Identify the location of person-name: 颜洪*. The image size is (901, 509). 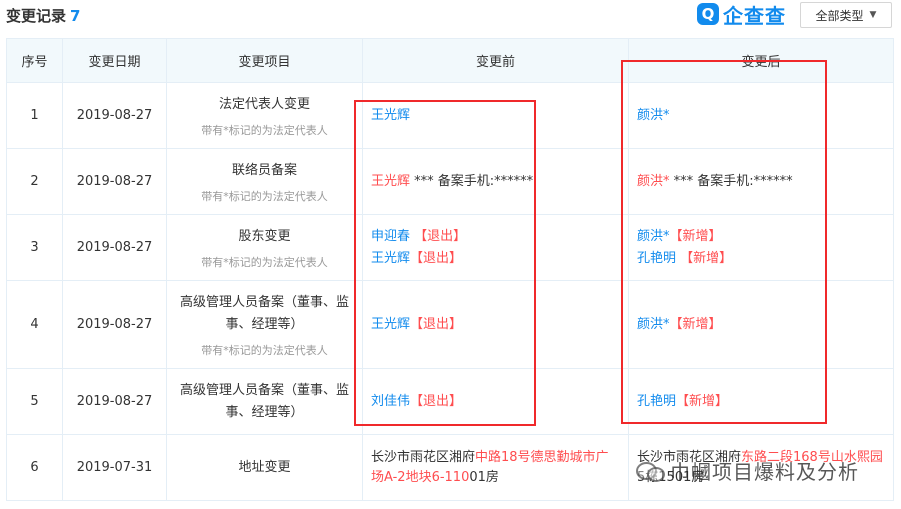
(653, 181).